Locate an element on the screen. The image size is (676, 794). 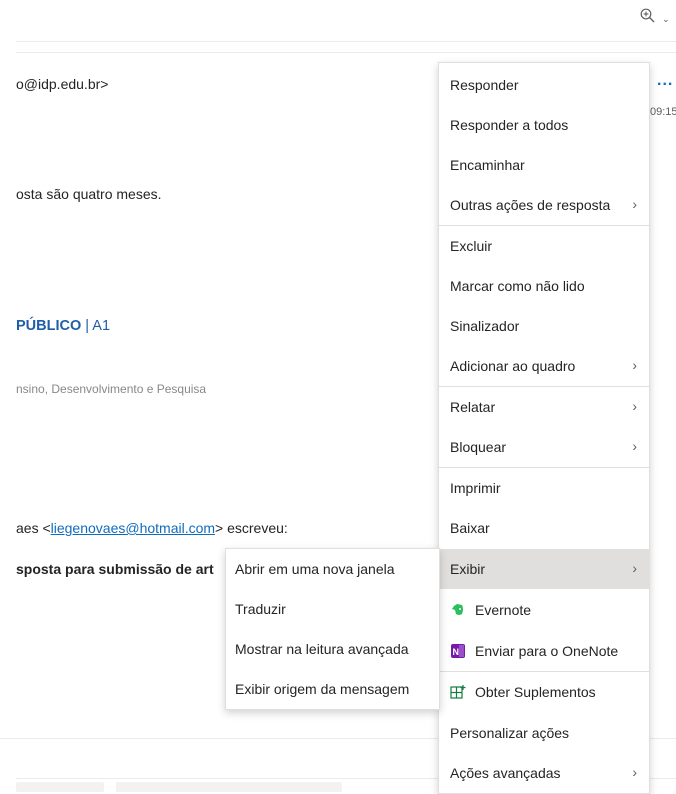
sender-address: o@idp.edu.br> is located at coordinates (62, 84).